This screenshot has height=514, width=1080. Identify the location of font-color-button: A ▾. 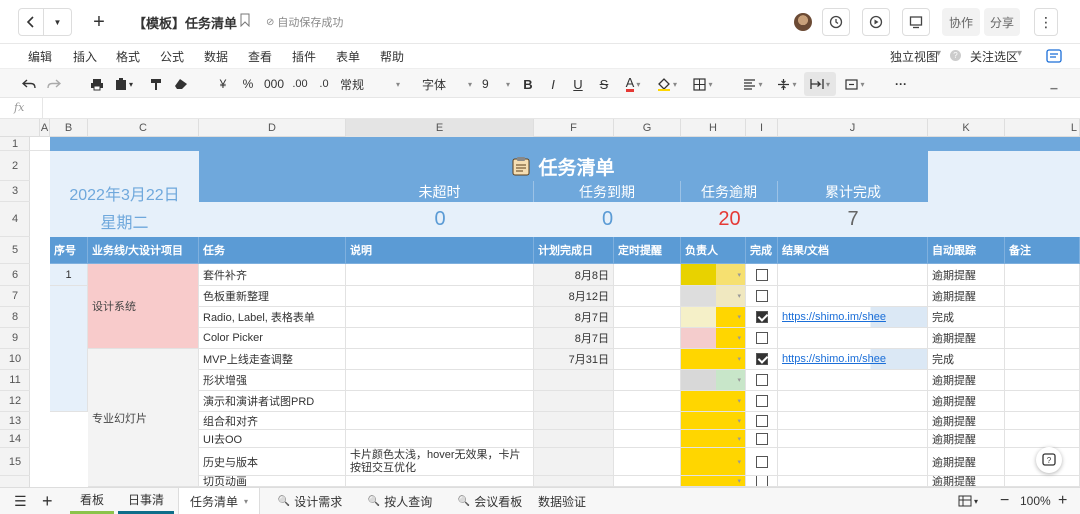
(633, 84).